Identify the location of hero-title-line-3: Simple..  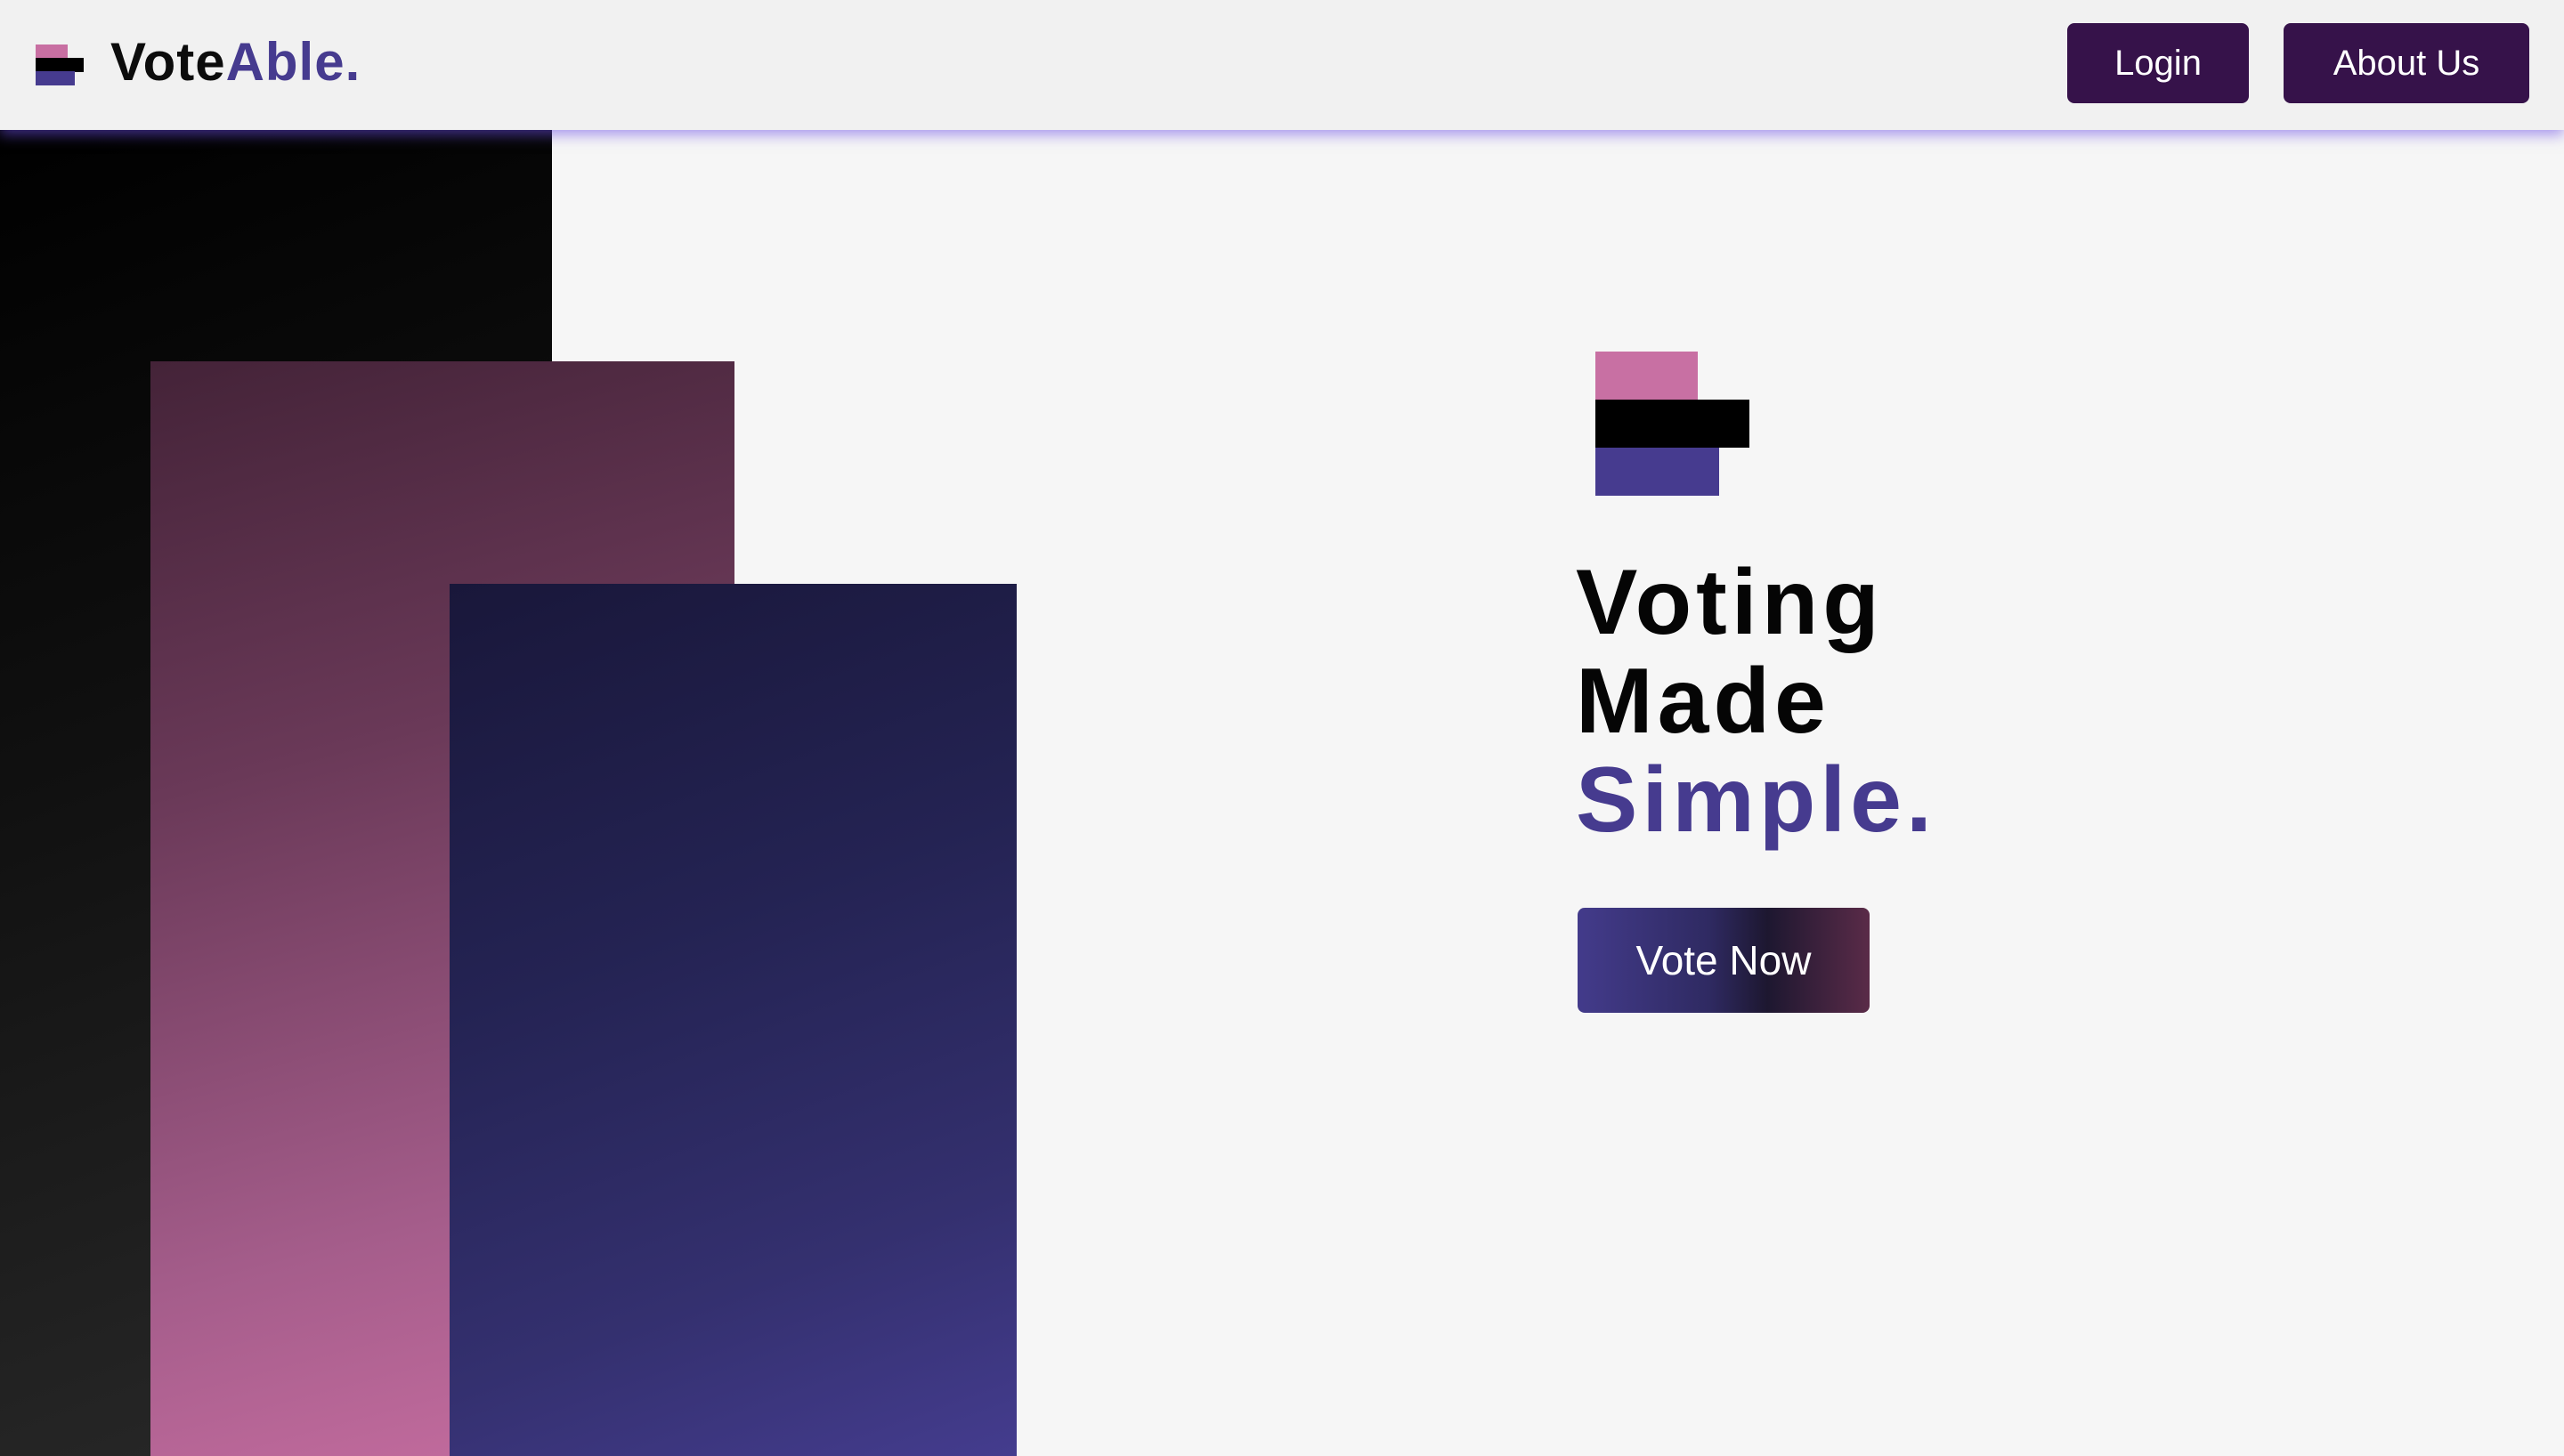
(1756, 800).